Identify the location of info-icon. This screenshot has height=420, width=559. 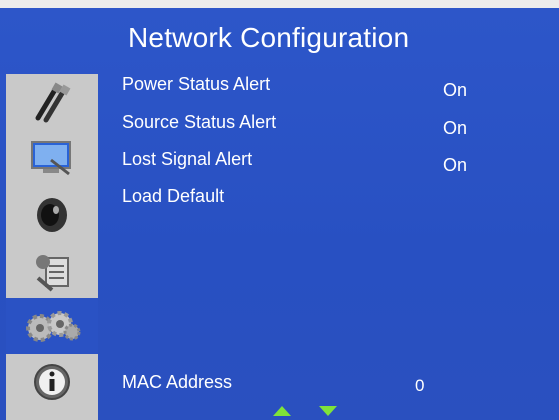
(52, 382).